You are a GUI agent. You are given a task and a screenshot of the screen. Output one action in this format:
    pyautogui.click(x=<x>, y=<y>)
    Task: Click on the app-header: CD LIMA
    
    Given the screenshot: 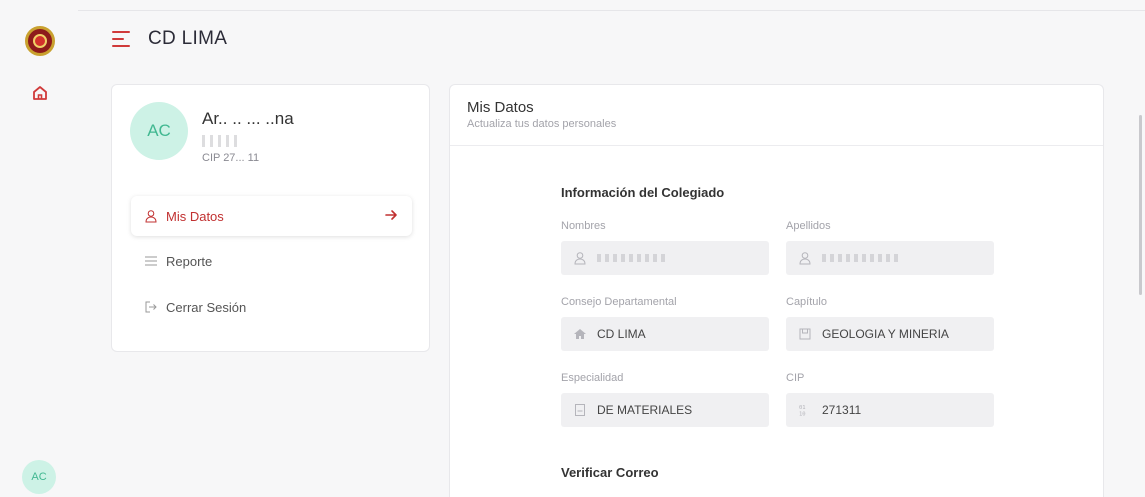 What is the action you would take?
    pyautogui.click(x=169, y=39)
    